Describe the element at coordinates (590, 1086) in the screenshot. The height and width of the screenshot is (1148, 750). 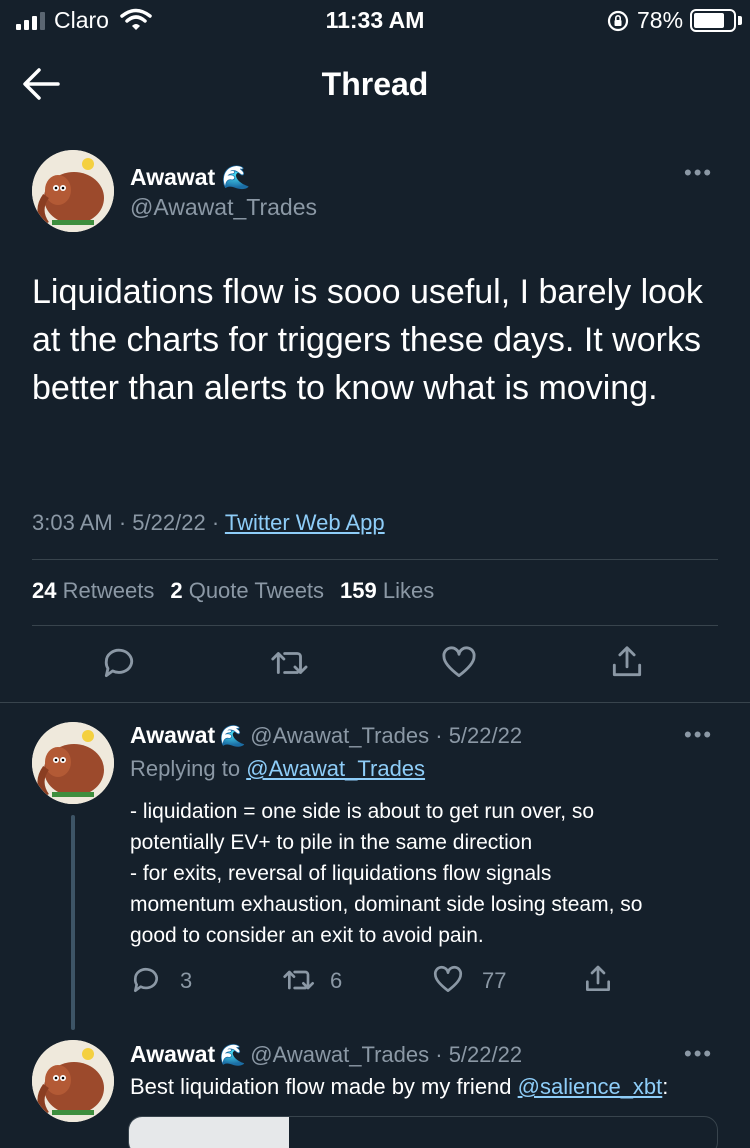
I see `mention-link: @salience_xbt` at that location.